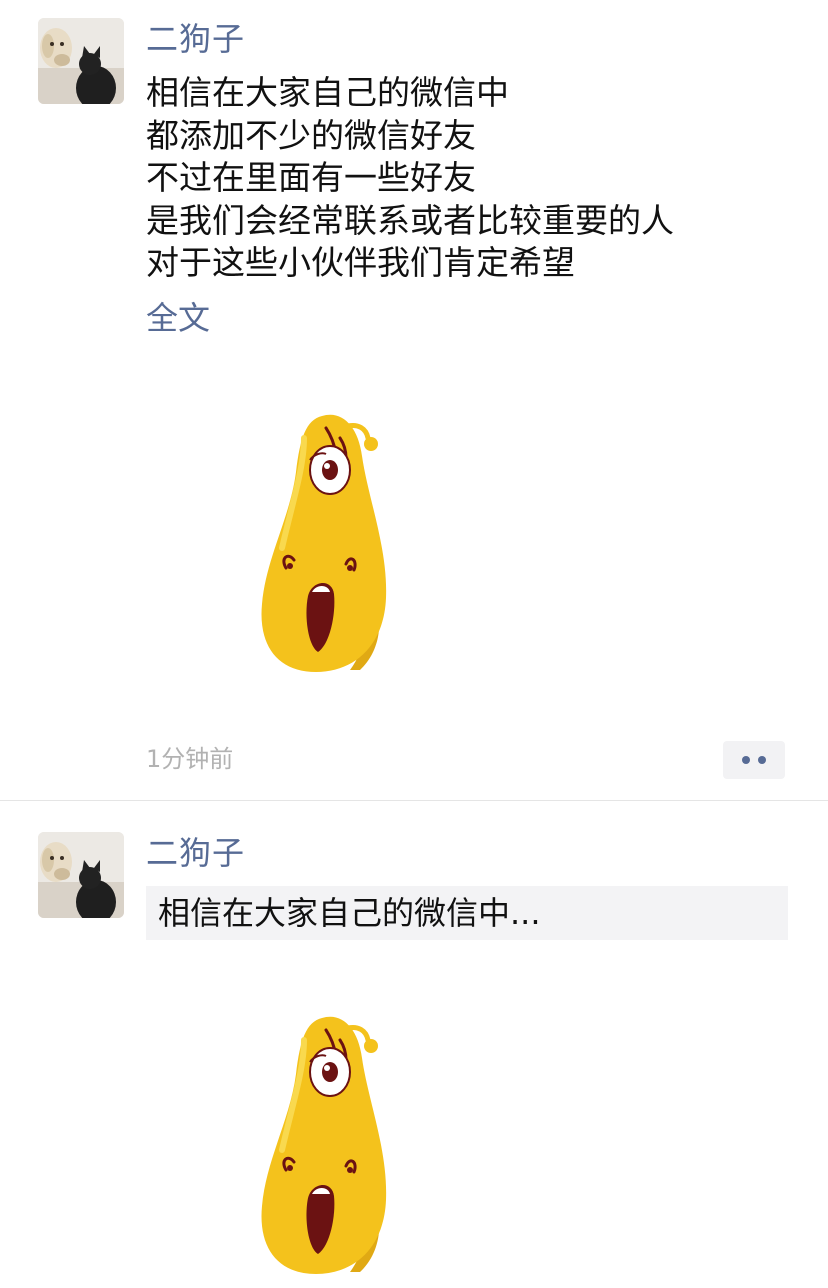 The width and height of the screenshot is (828, 1288). Describe the element at coordinates (327, 92) in the screenshot. I see `content-line: 相信在大家自己的微信中` at that location.